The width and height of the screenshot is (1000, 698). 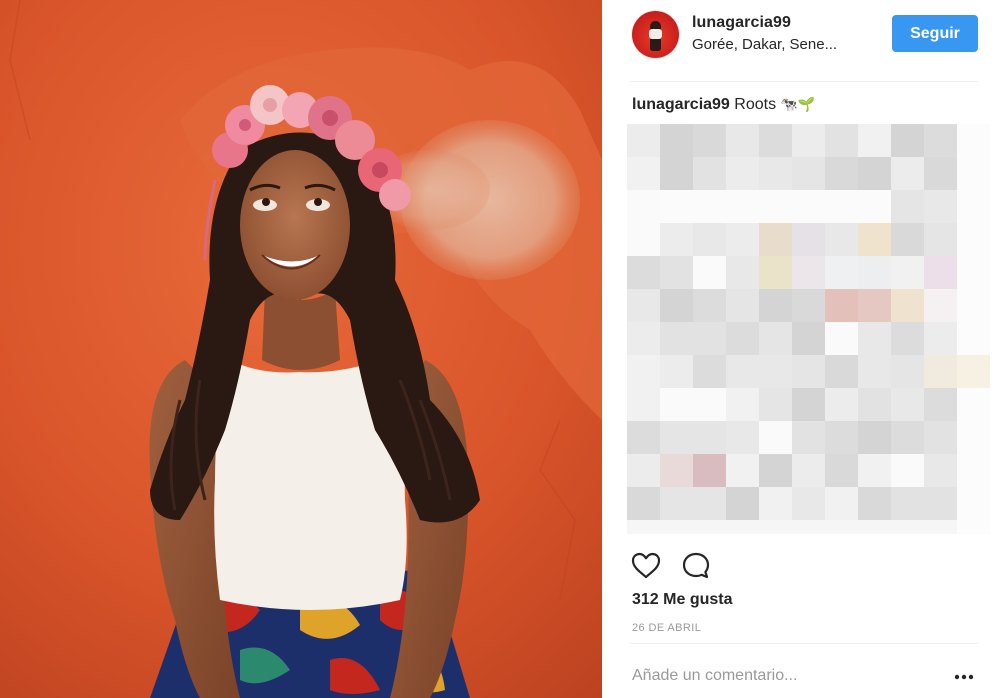 I want to click on comment-bubble-icon, so click(x=696, y=566).